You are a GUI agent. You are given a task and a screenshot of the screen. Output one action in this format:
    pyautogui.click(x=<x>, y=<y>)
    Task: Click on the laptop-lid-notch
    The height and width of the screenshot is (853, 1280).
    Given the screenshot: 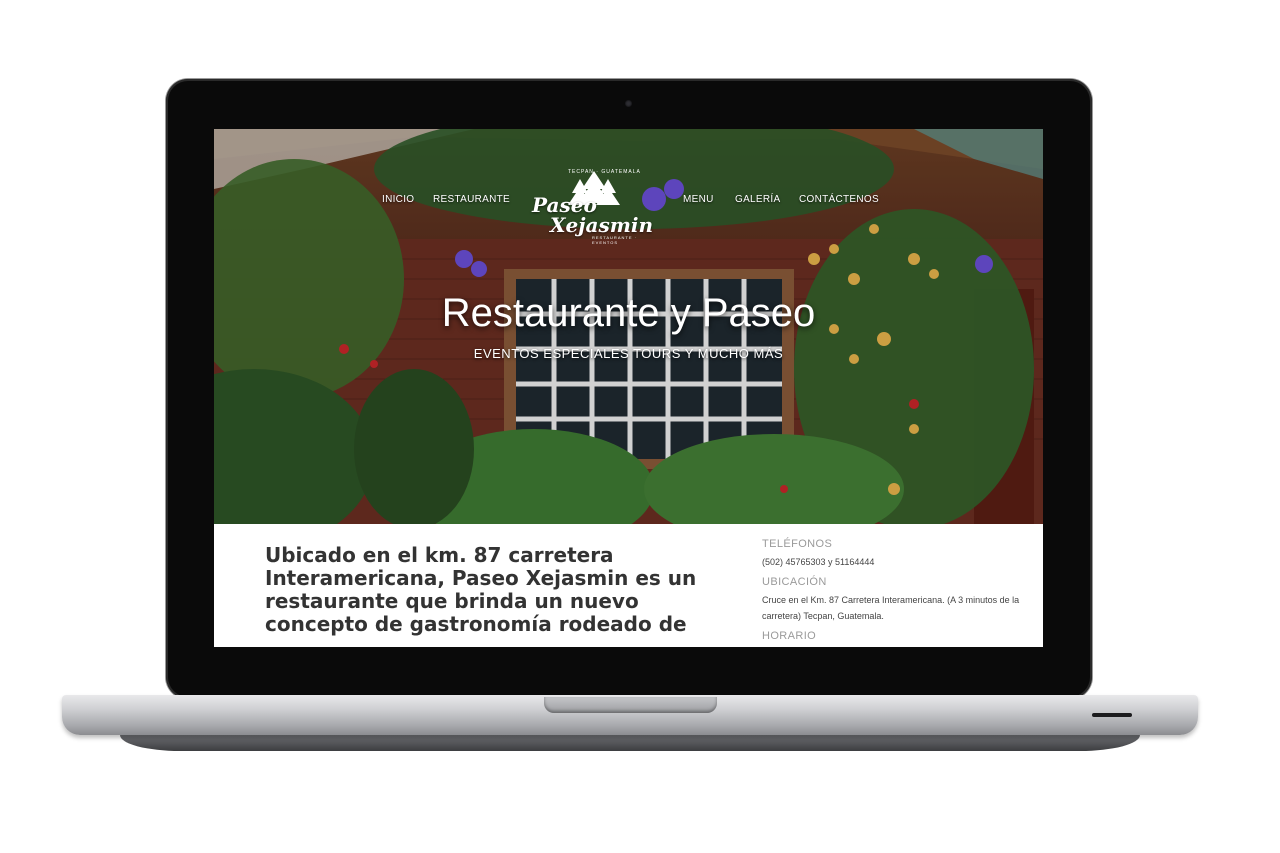 What is the action you would take?
    pyautogui.click(x=630, y=705)
    